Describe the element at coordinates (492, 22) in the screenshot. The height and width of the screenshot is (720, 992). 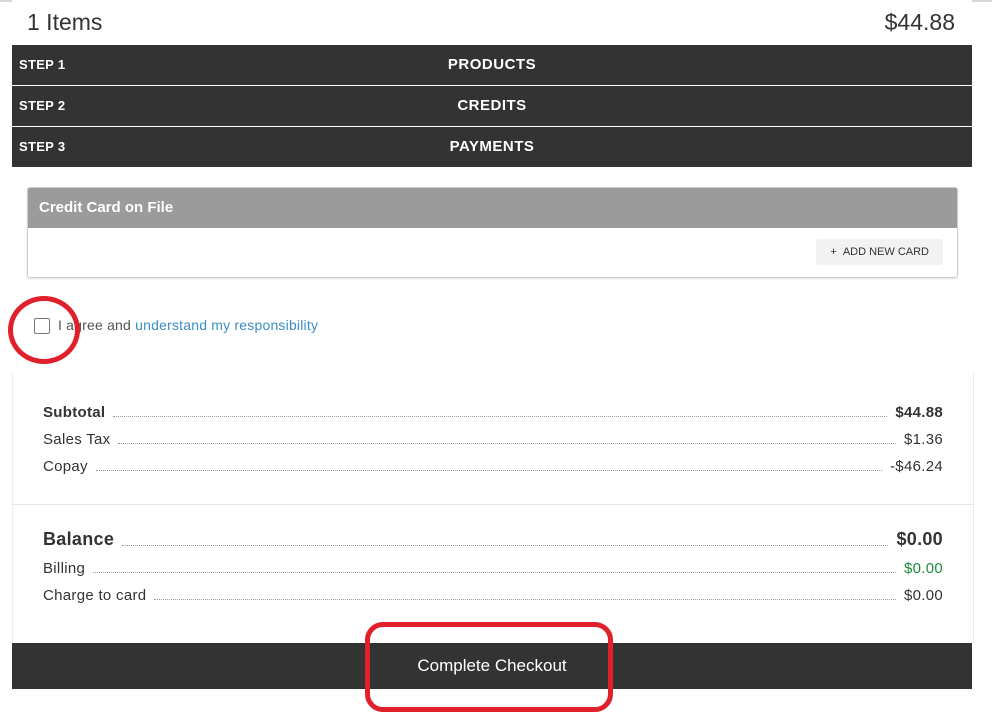
I see `cart-header: 1 Items $44.88` at that location.